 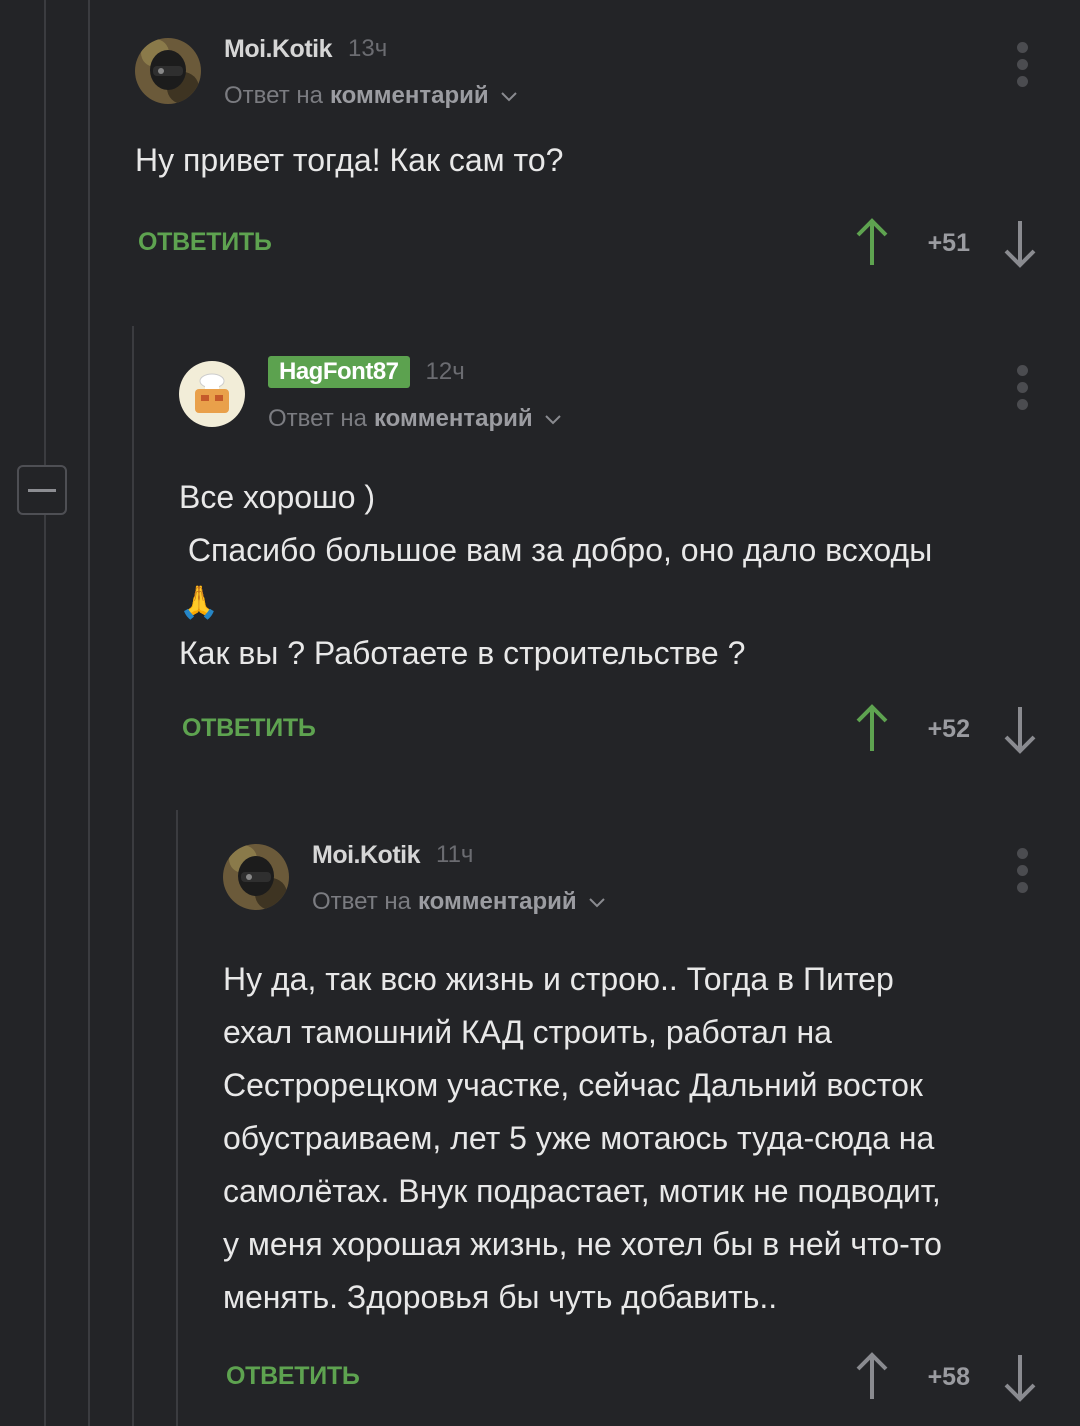 What do you see at coordinates (45, 232) in the screenshot?
I see `thread-line-root` at bounding box center [45, 232].